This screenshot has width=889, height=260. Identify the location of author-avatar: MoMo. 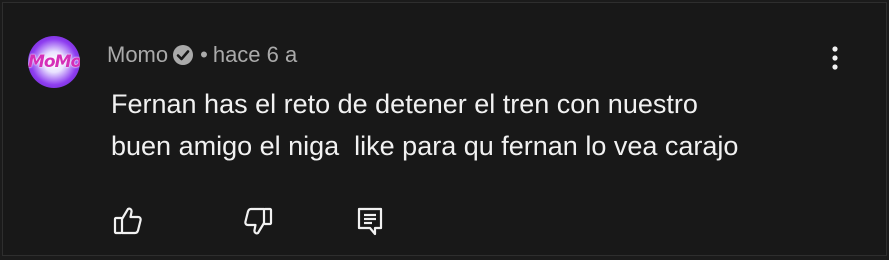
(54, 62).